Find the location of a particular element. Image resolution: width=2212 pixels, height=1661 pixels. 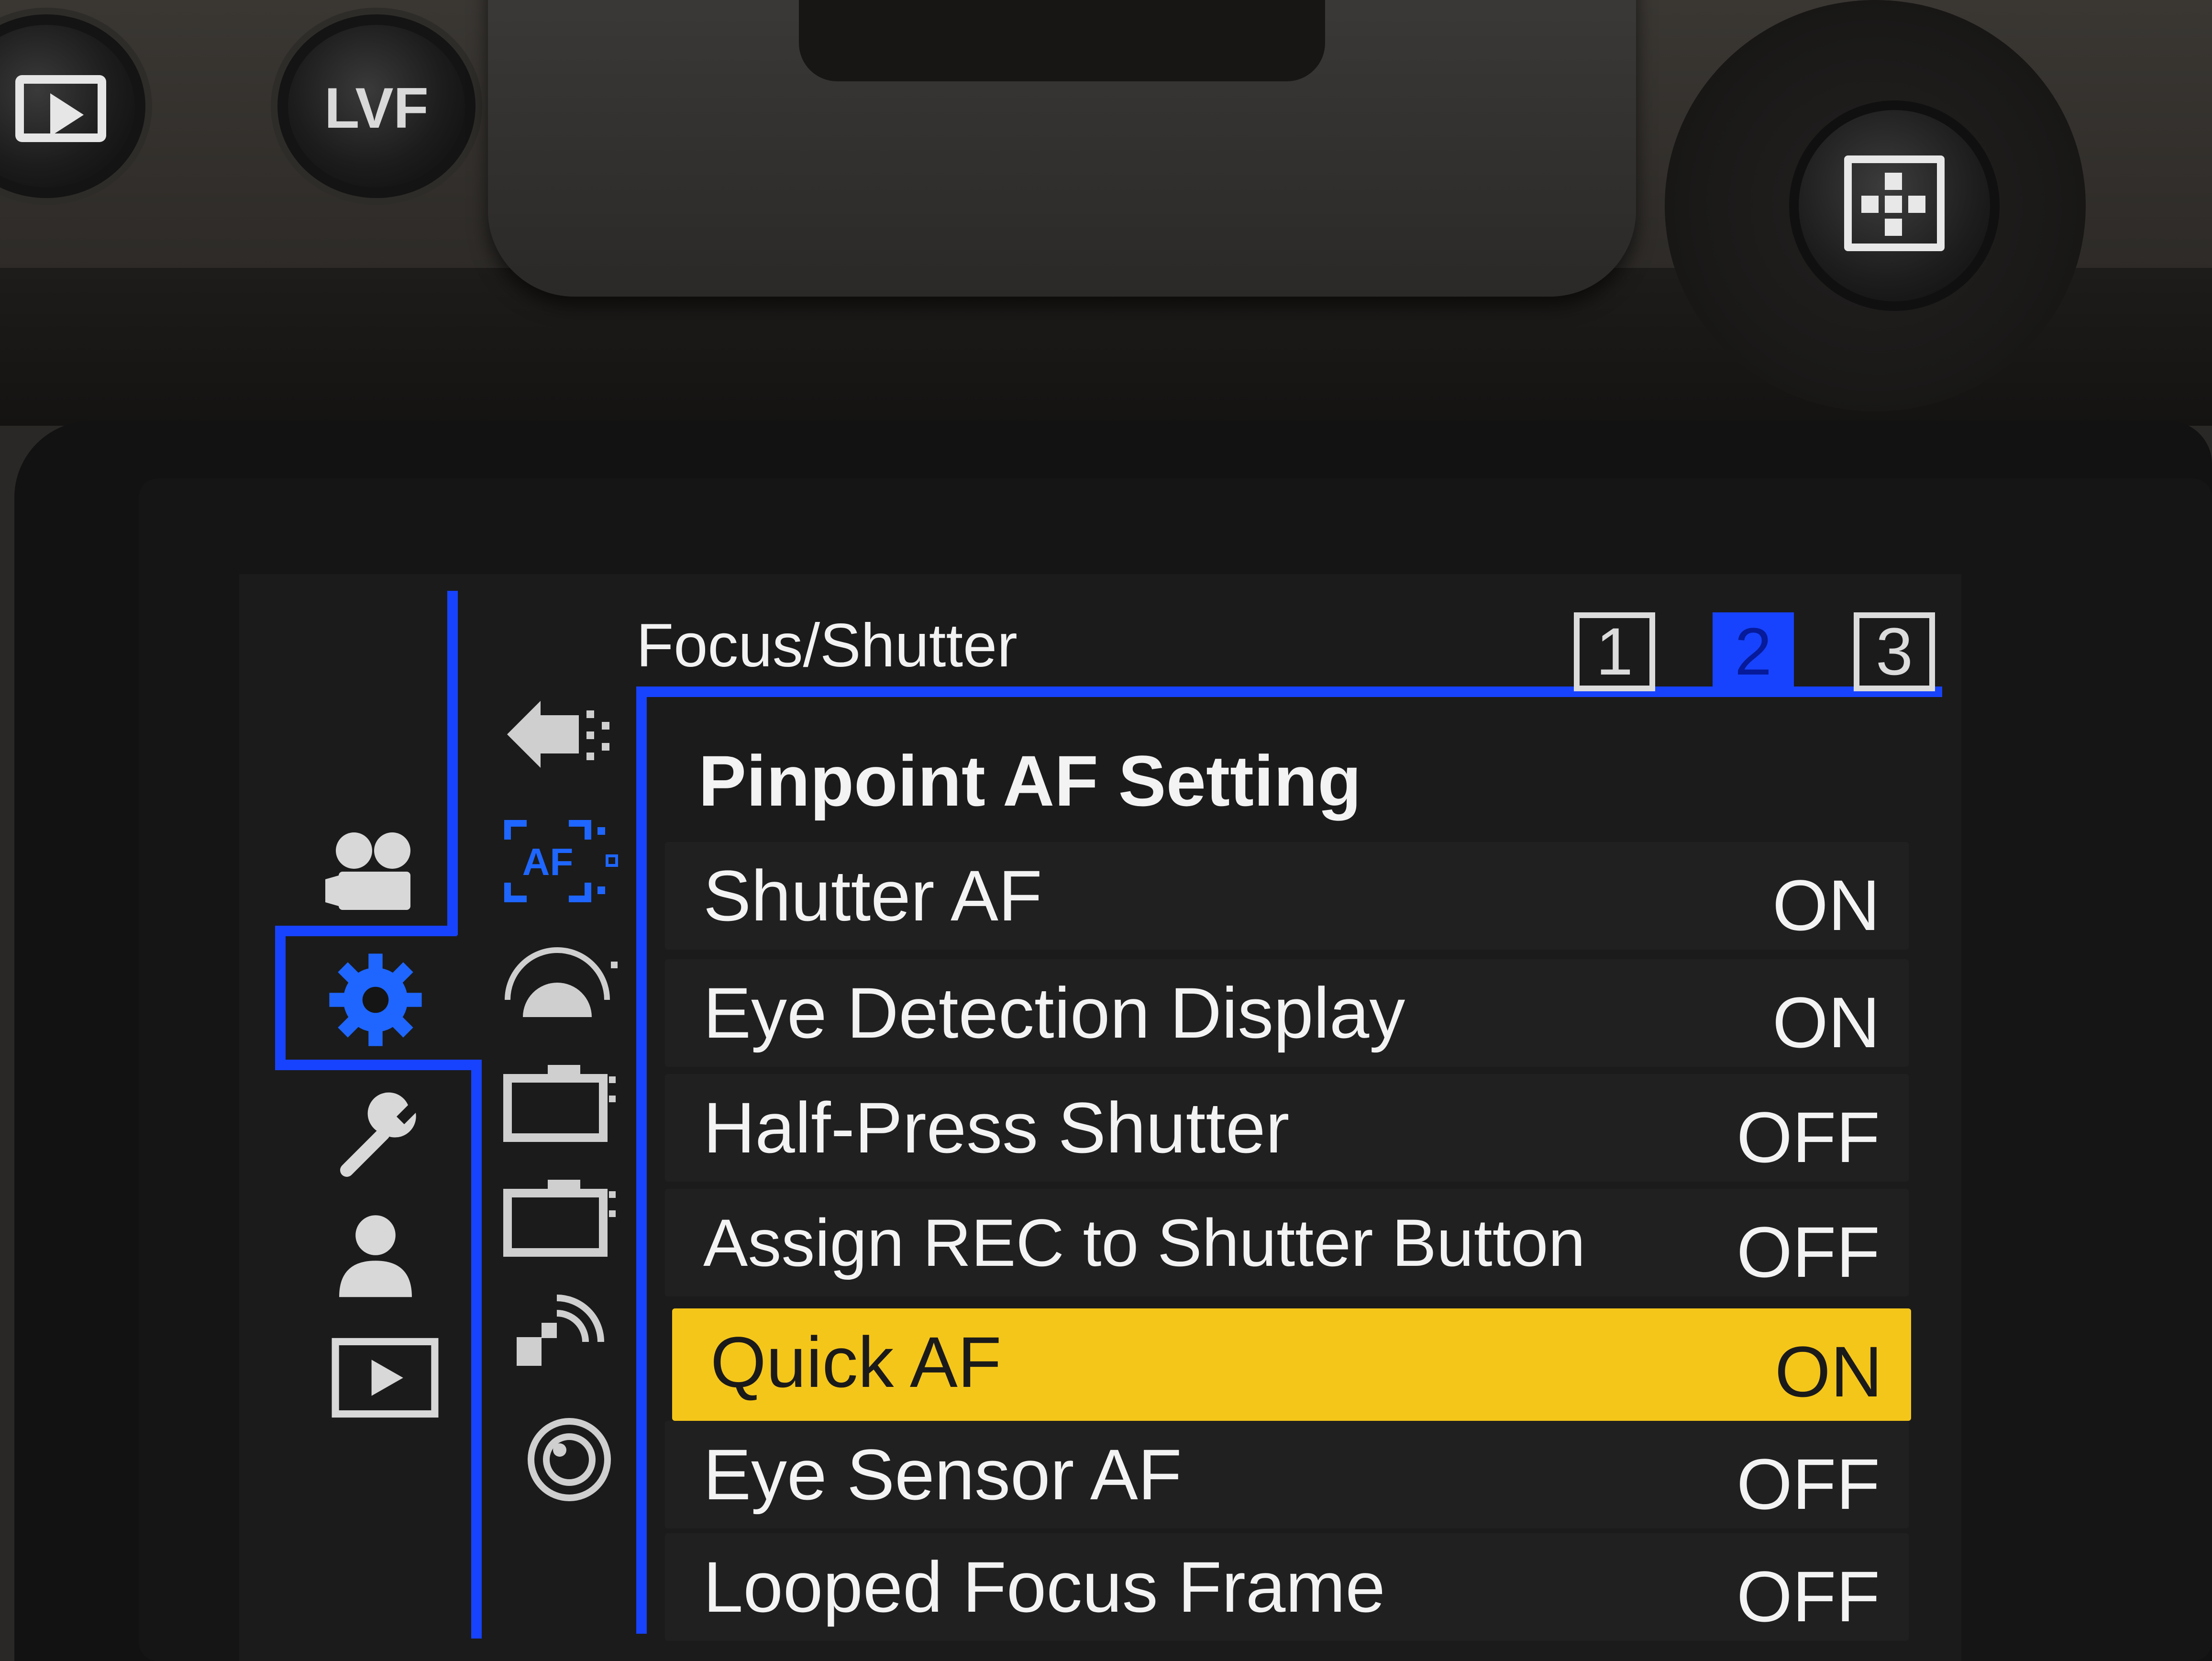

main-menu-mymenu is located at coordinates (375, 1254).